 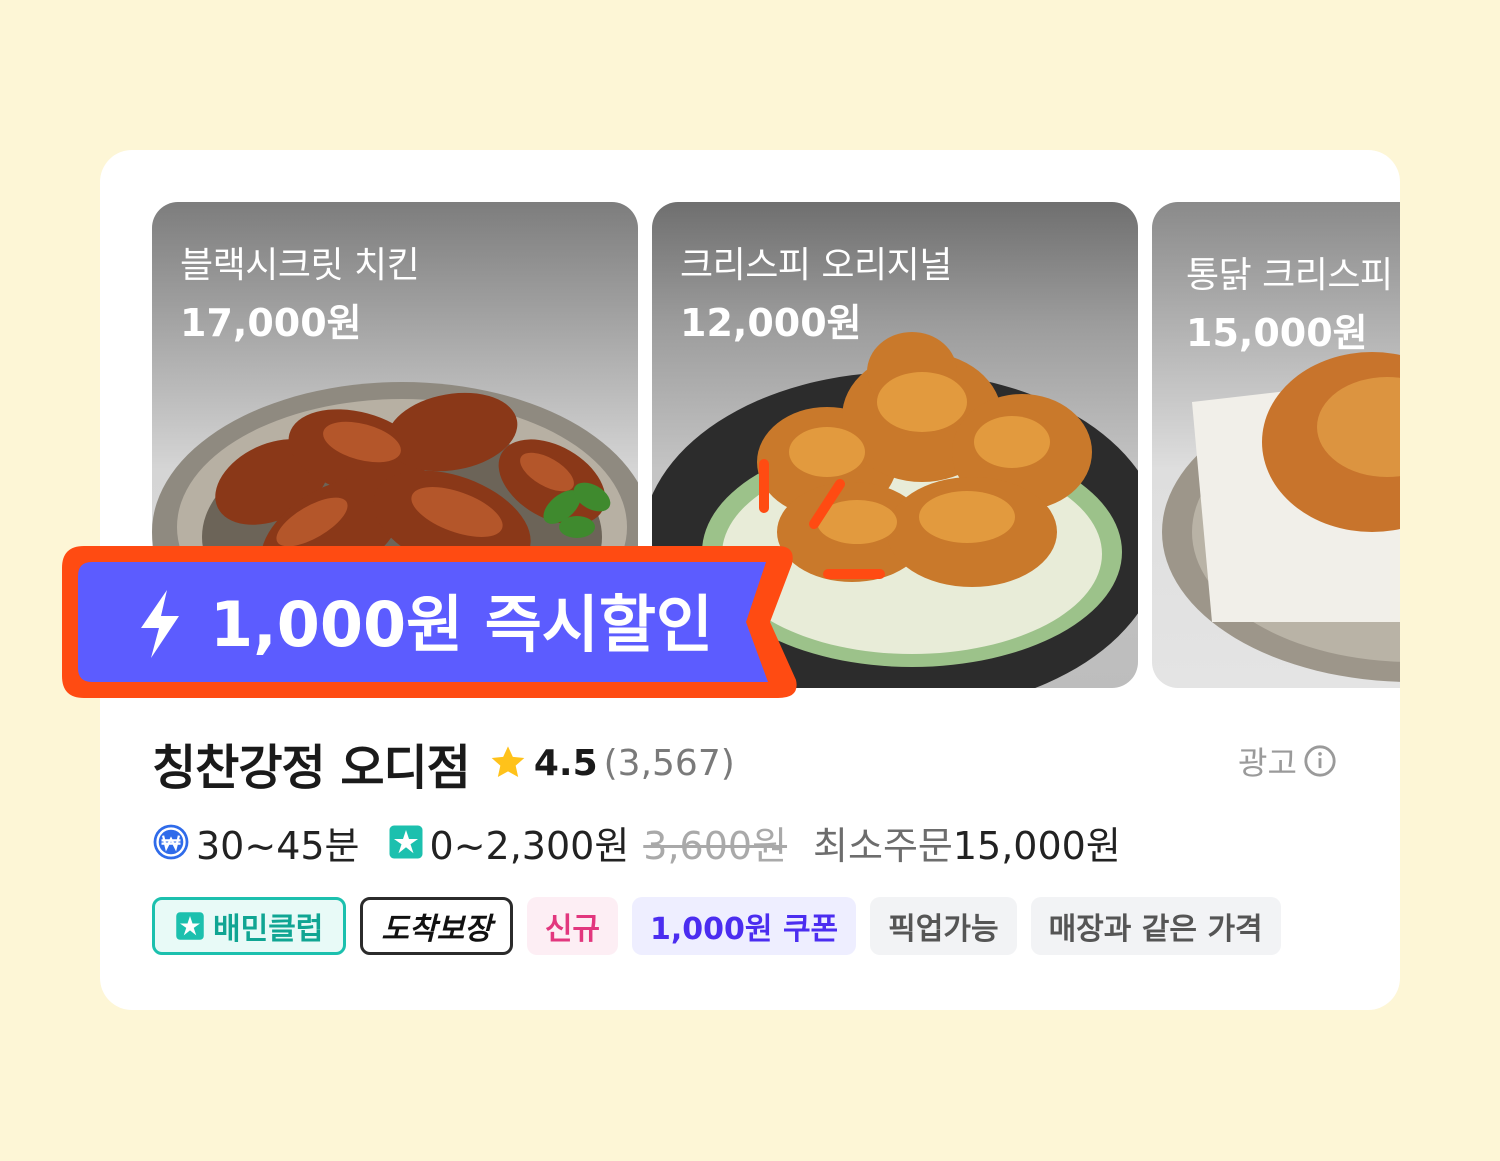 I want to click on tag-coupon: 1,000원 쿠폰, so click(x=744, y=926).